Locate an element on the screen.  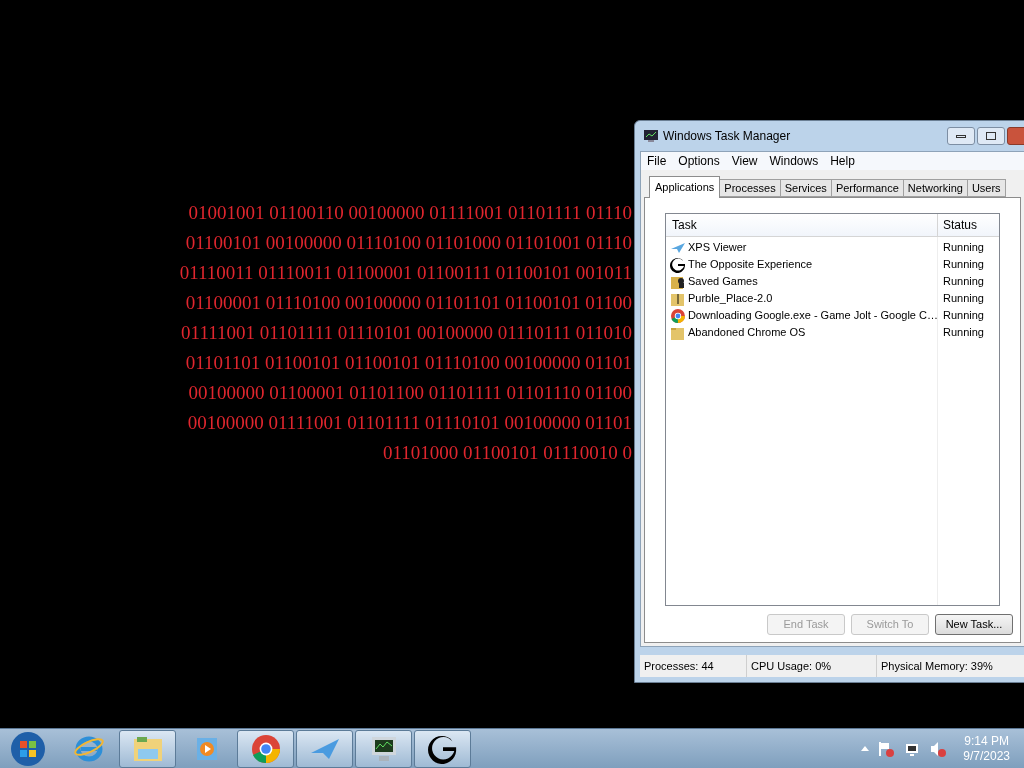
minimize-button is located at coordinates (961, 136).